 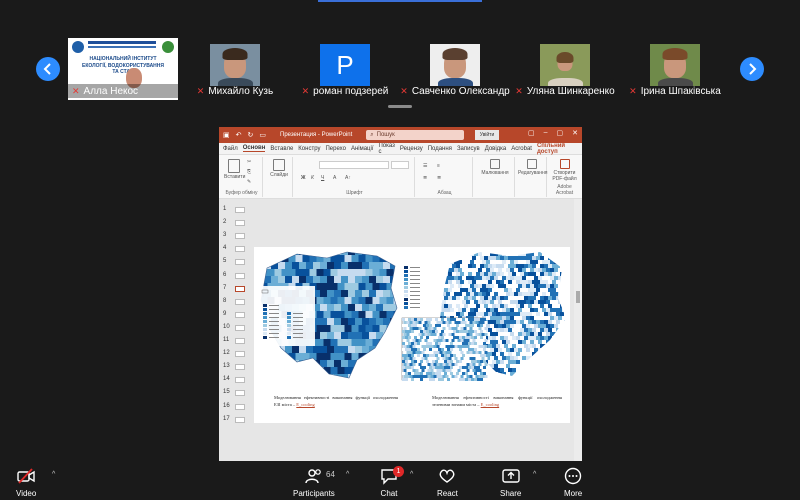 What do you see at coordinates (556, 149) in the screenshot?
I see `share-access-button: Спільний доступ` at bounding box center [556, 149].